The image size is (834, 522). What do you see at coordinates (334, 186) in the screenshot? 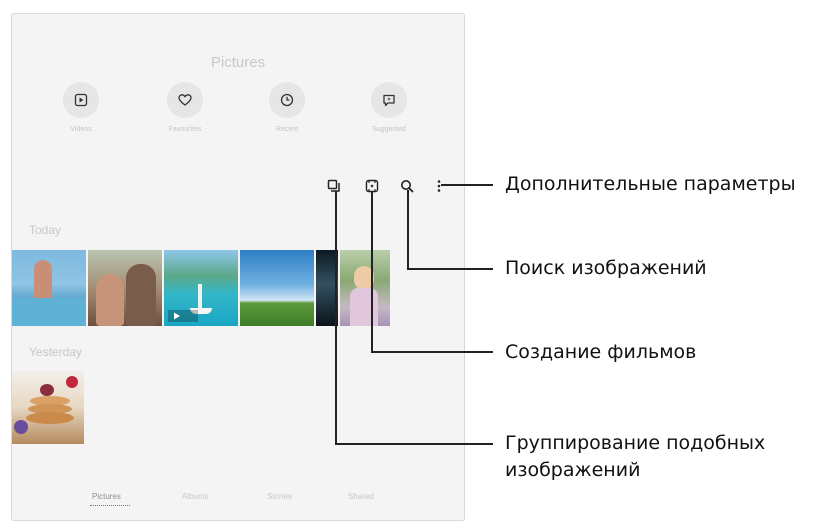
I see `group-similar-icon` at bounding box center [334, 186].